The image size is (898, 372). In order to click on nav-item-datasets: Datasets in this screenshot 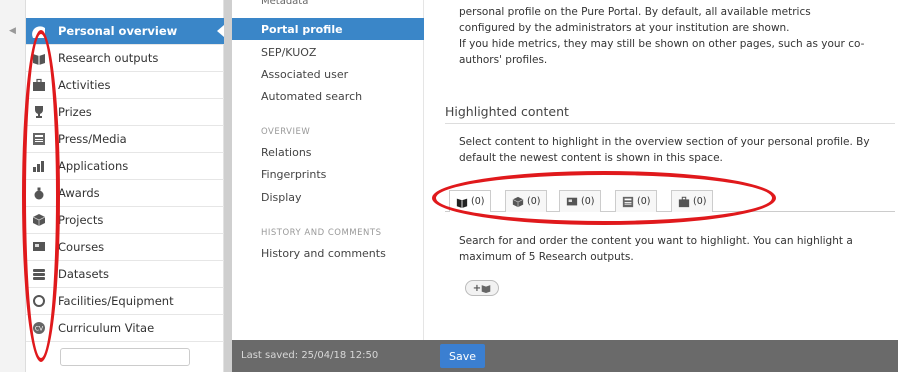, I will do `click(125, 274)`.